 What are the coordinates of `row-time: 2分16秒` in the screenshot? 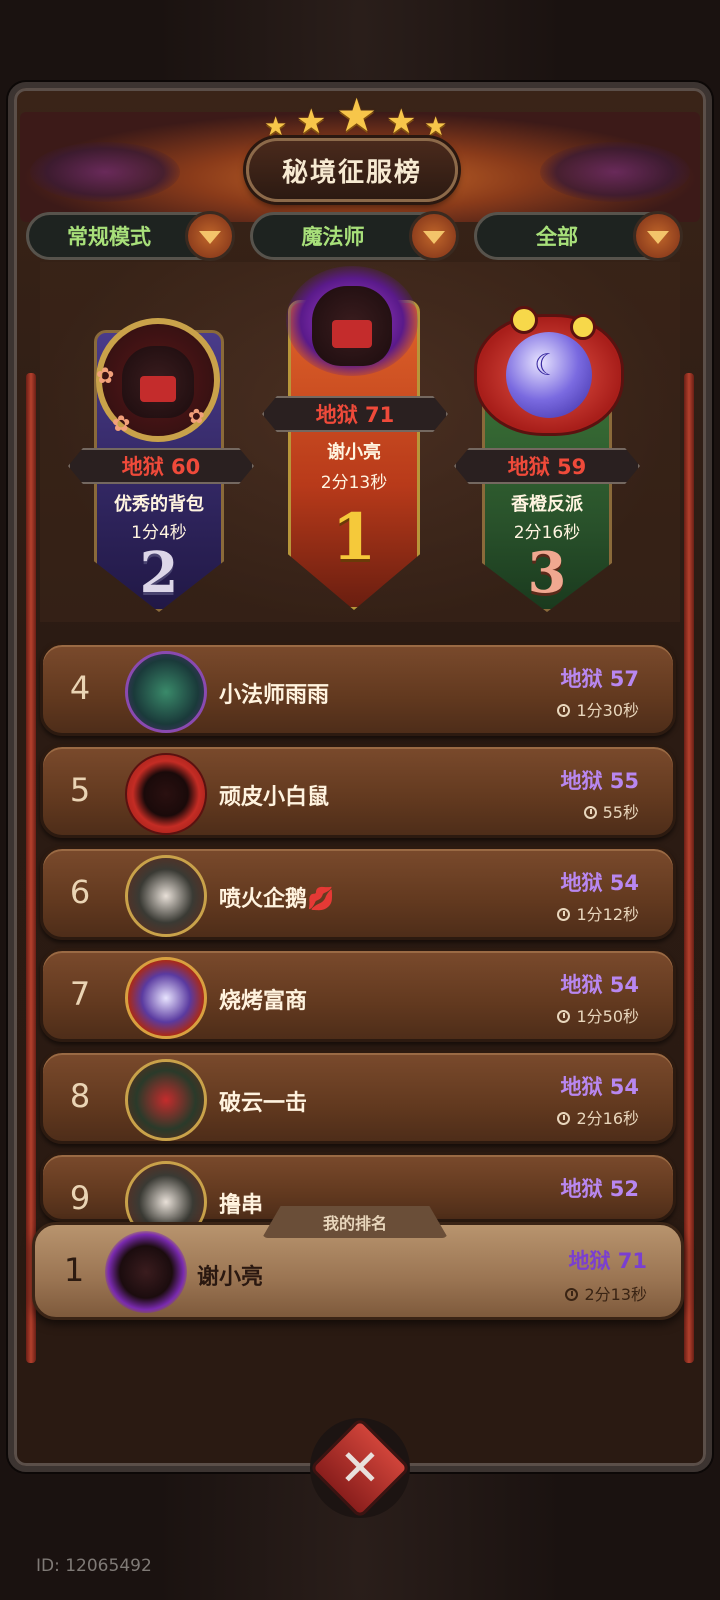 It's located at (598, 1117).